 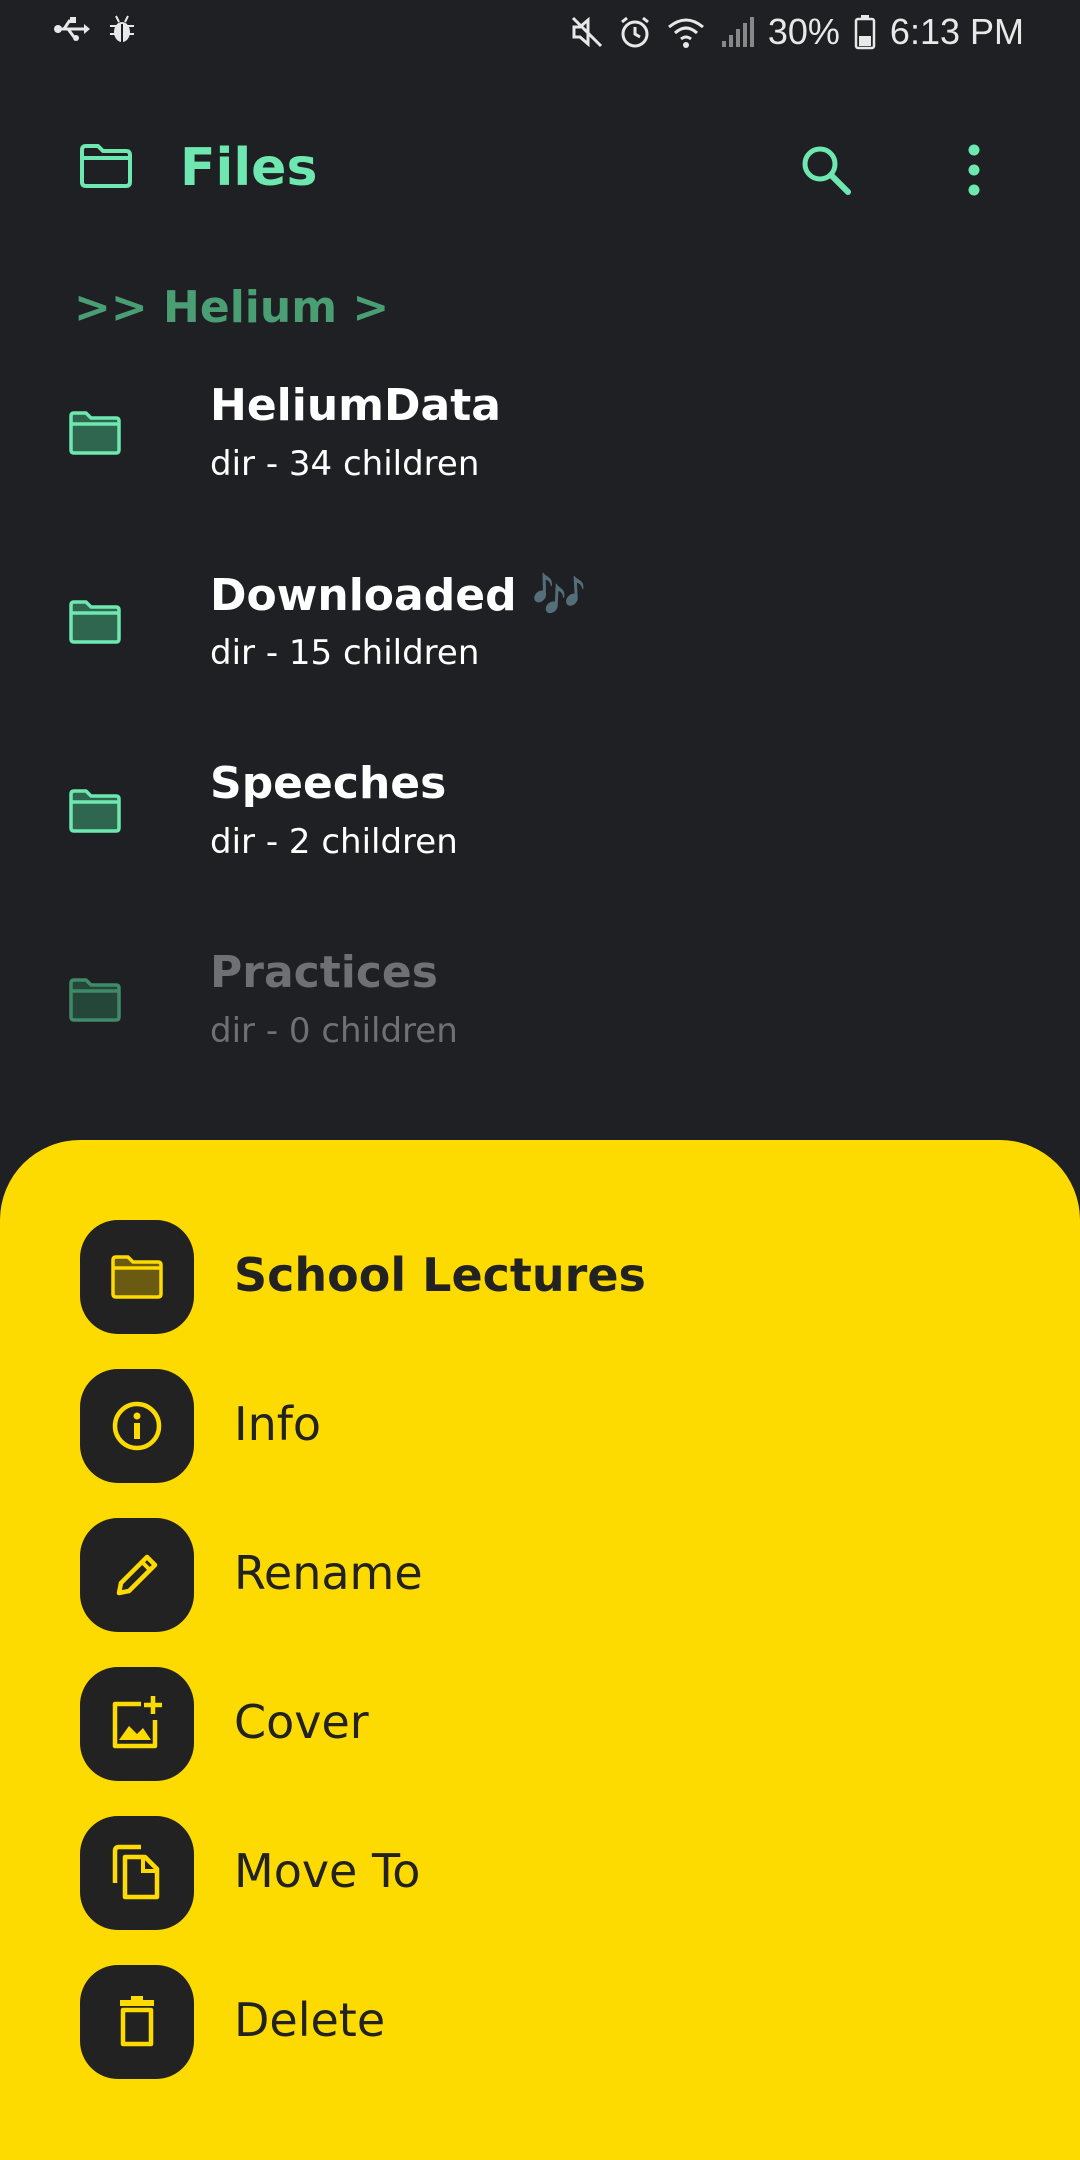 I want to click on mute-icon, so click(x=586, y=32).